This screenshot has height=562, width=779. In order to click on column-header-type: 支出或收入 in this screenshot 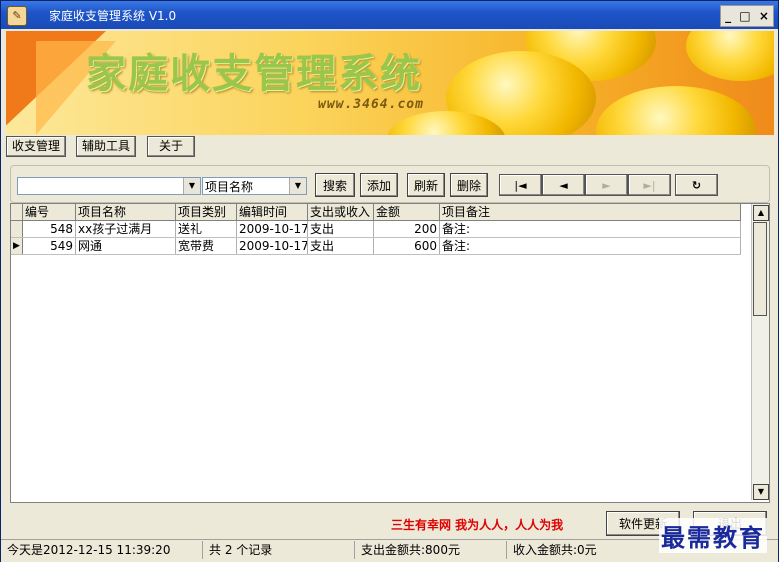, I will do `click(341, 212)`.